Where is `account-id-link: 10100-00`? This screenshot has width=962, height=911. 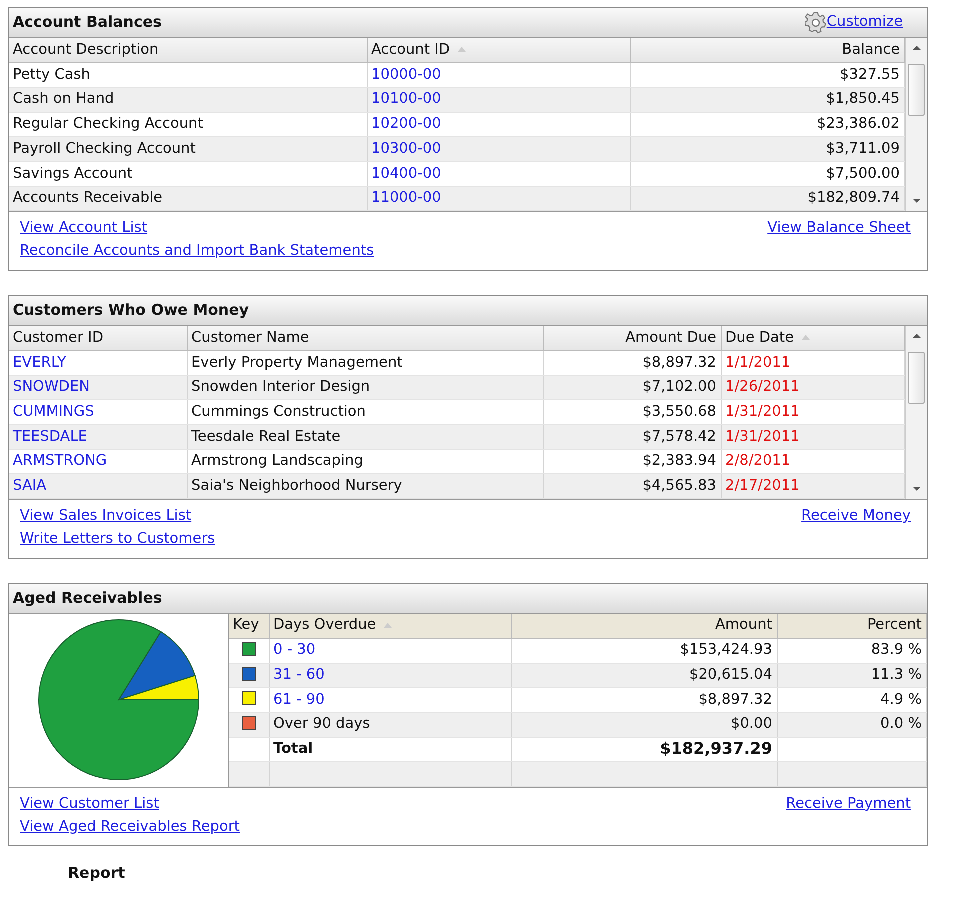
account-id-link: 10100-00 is located at coordinates (498, 99).